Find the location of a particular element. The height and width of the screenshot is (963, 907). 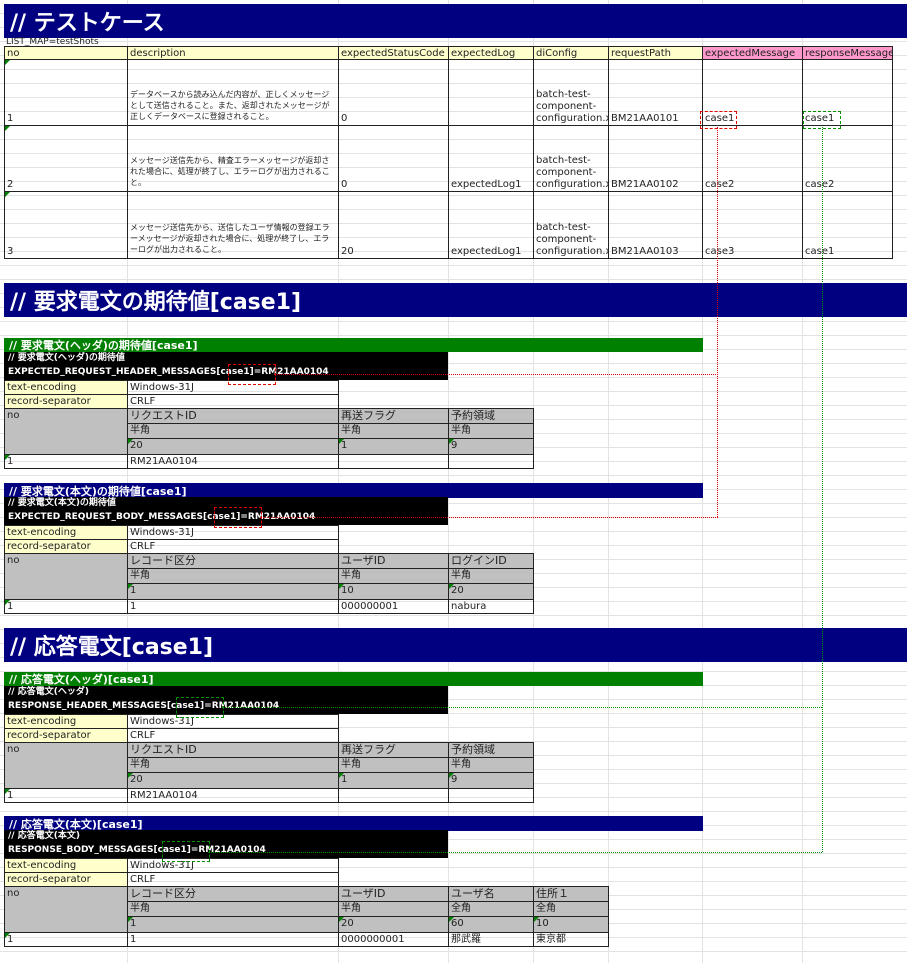

field-name-header: ユーザ名 is located at coordinates (491, 894).